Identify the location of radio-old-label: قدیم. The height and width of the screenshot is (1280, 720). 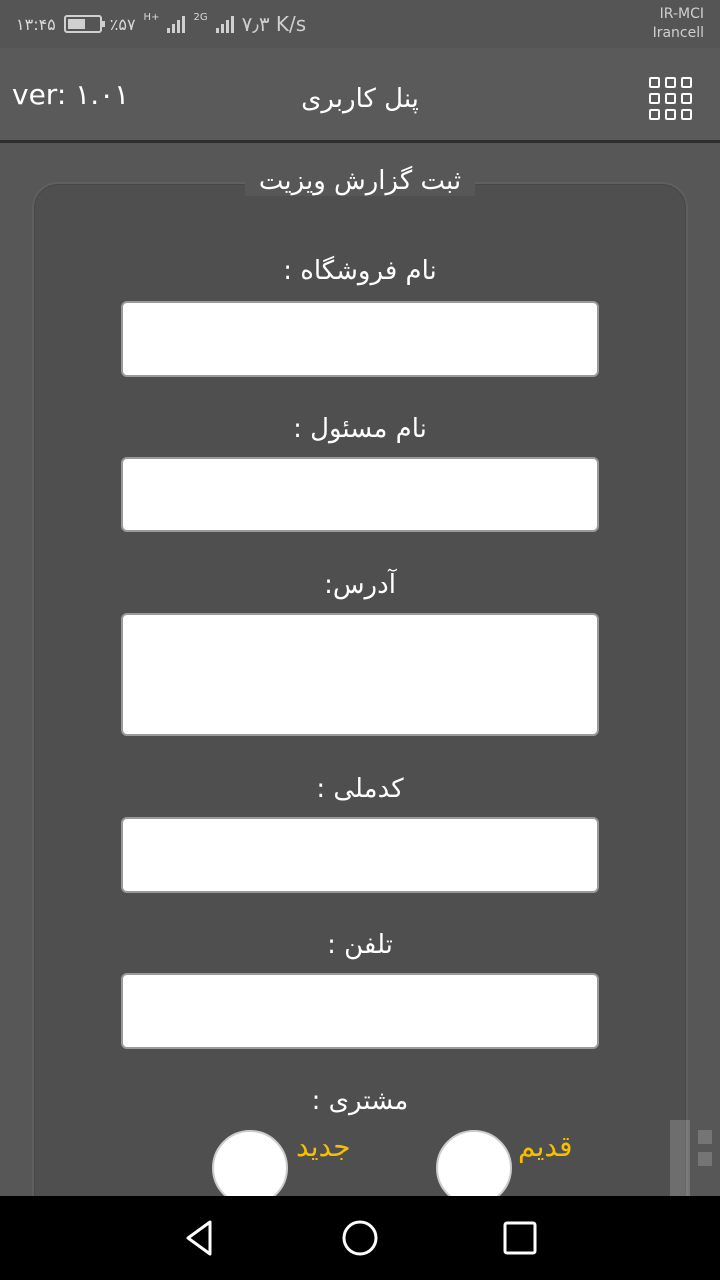
(545, 1146).